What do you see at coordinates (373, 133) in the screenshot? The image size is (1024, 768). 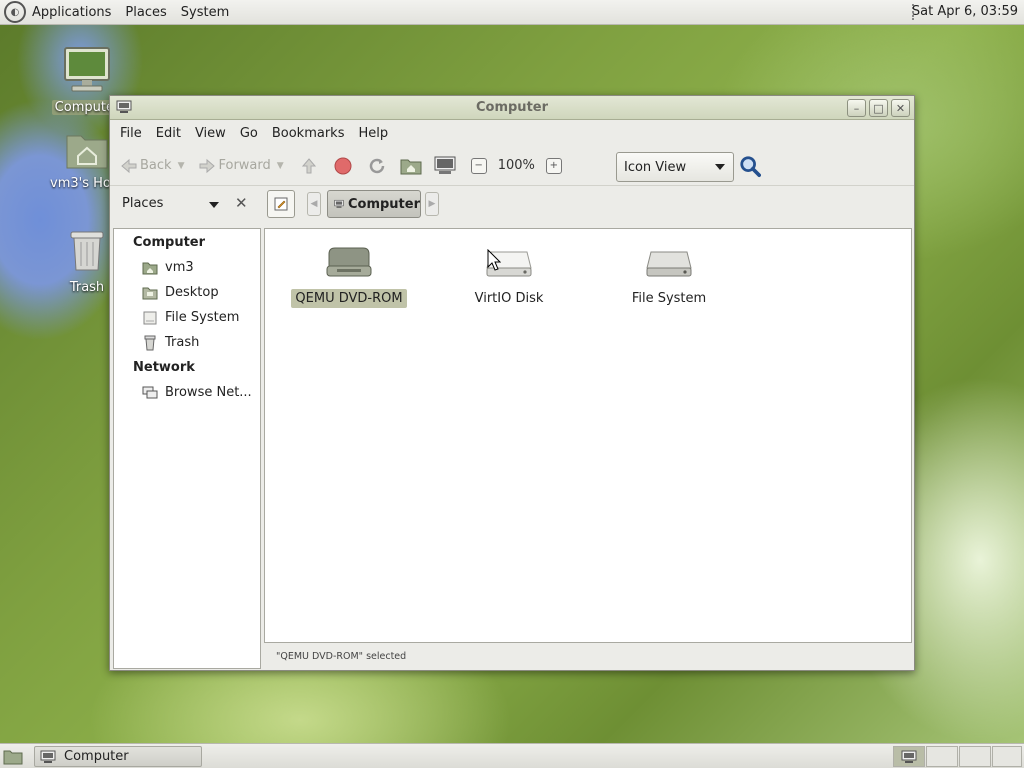 I see `menu-help: Help` at bounding box center [373, 133].